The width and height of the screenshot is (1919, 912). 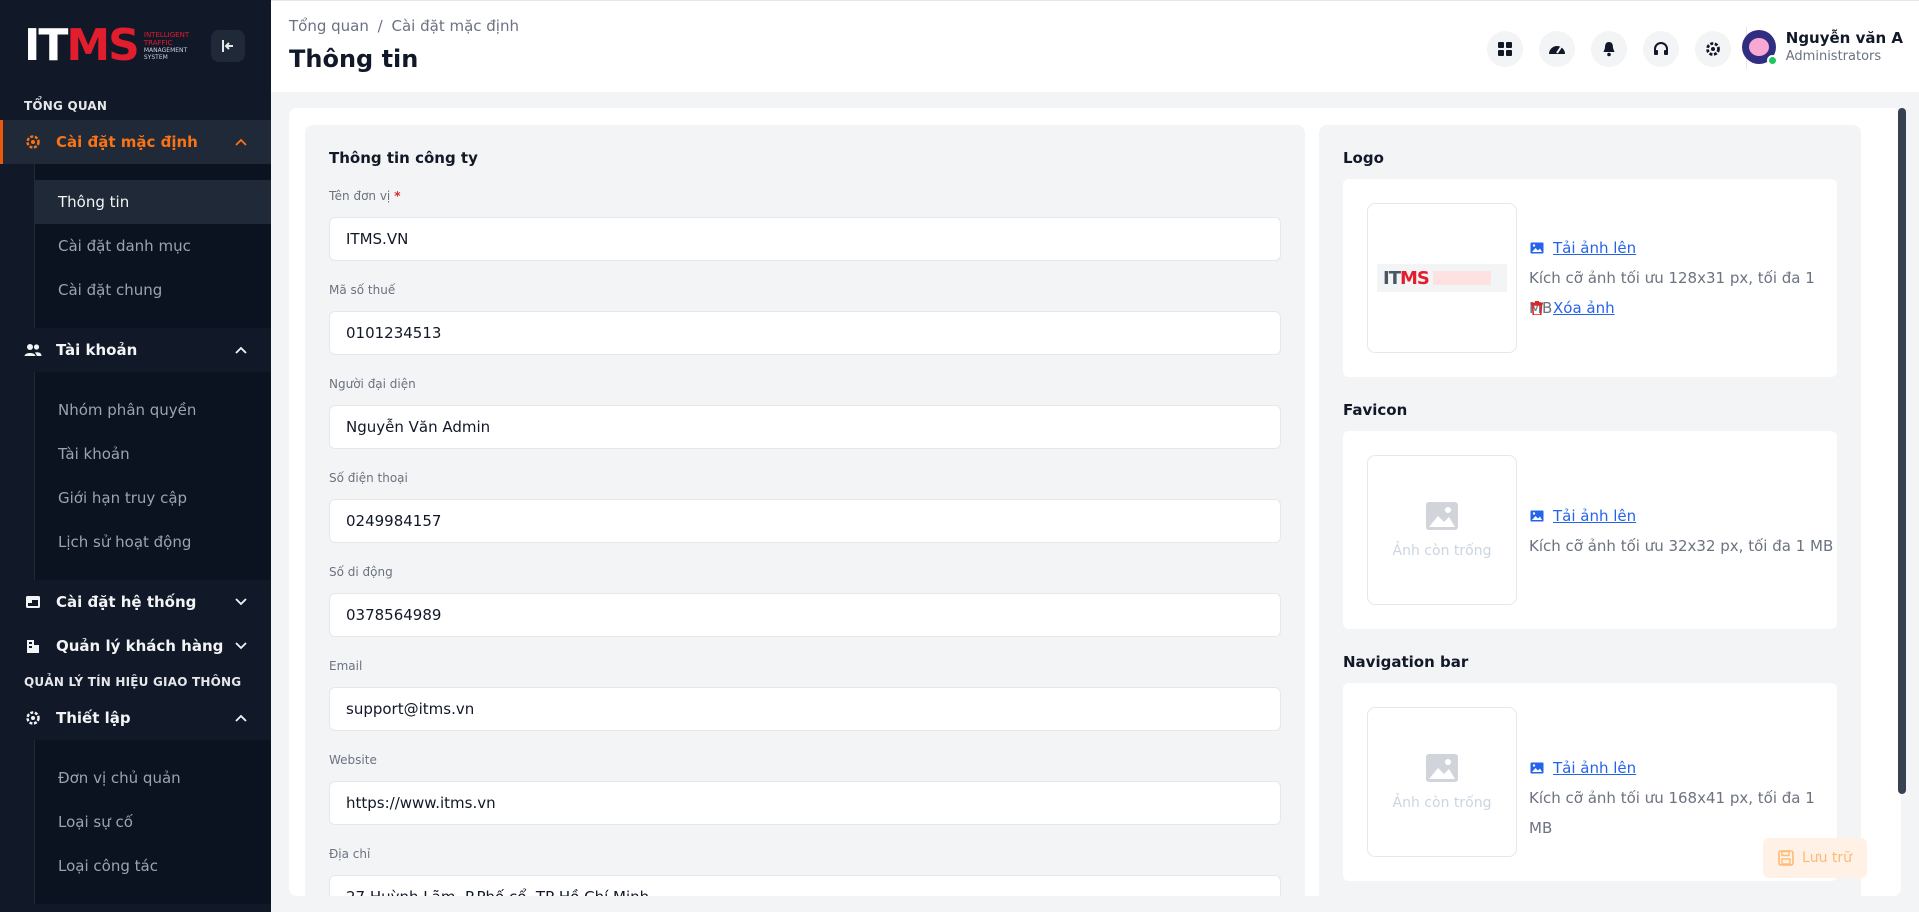 I want to click on apps-button, so click(x=1505, y=49).